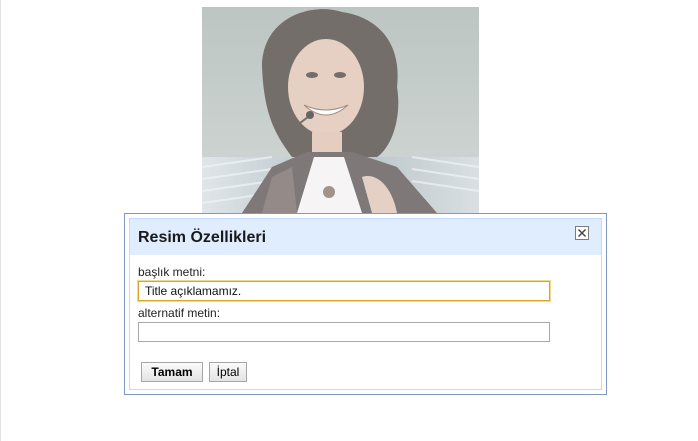 Image resolution: width=698 pixels, height=441 pixels. I want to click on title-field-label: başlık metni:, so click(172, 272).